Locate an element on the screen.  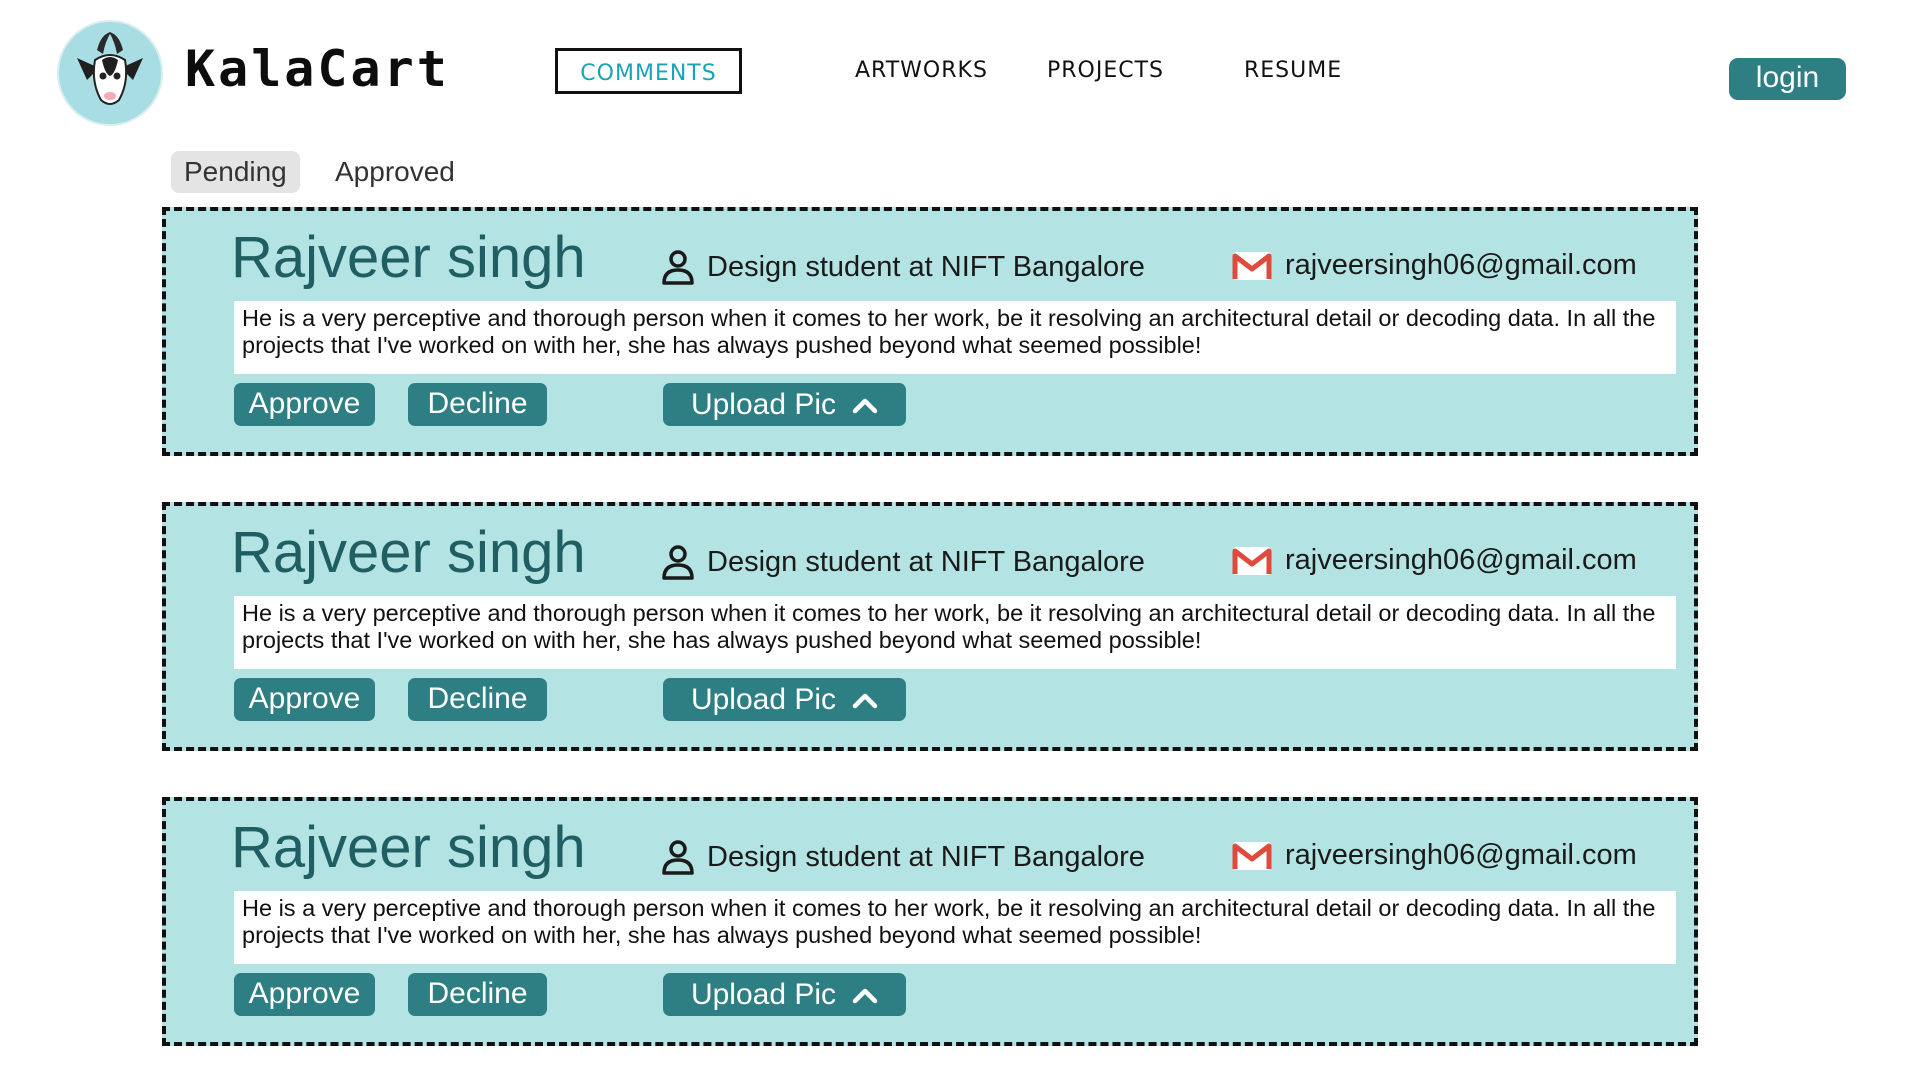
nav-projects: PROJECTS is located at coordinates (1105, 71).